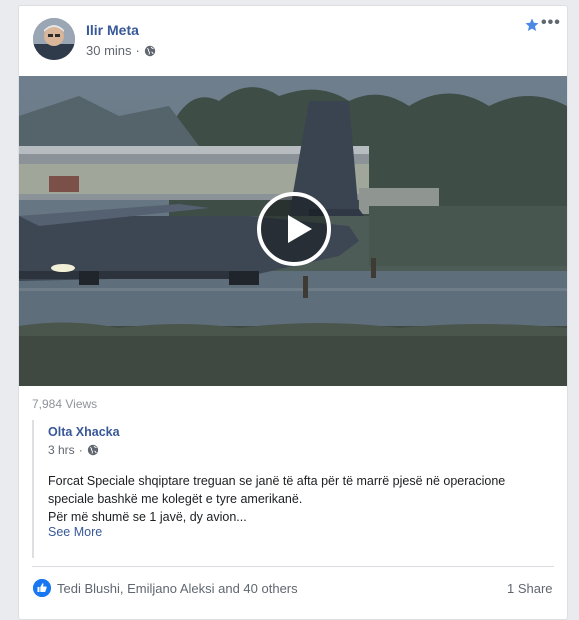 The width and height of the screenshot is (579, 620). What do you see at coordinates (530, 588) in the screenshot?
I see `share-count: 1 Share` at bounding box center [530, 588].